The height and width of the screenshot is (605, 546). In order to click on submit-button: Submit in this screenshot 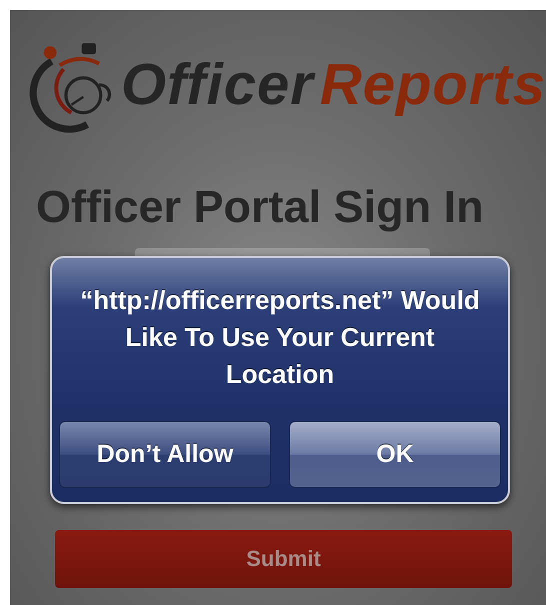, I will do `click(283, 559)`.